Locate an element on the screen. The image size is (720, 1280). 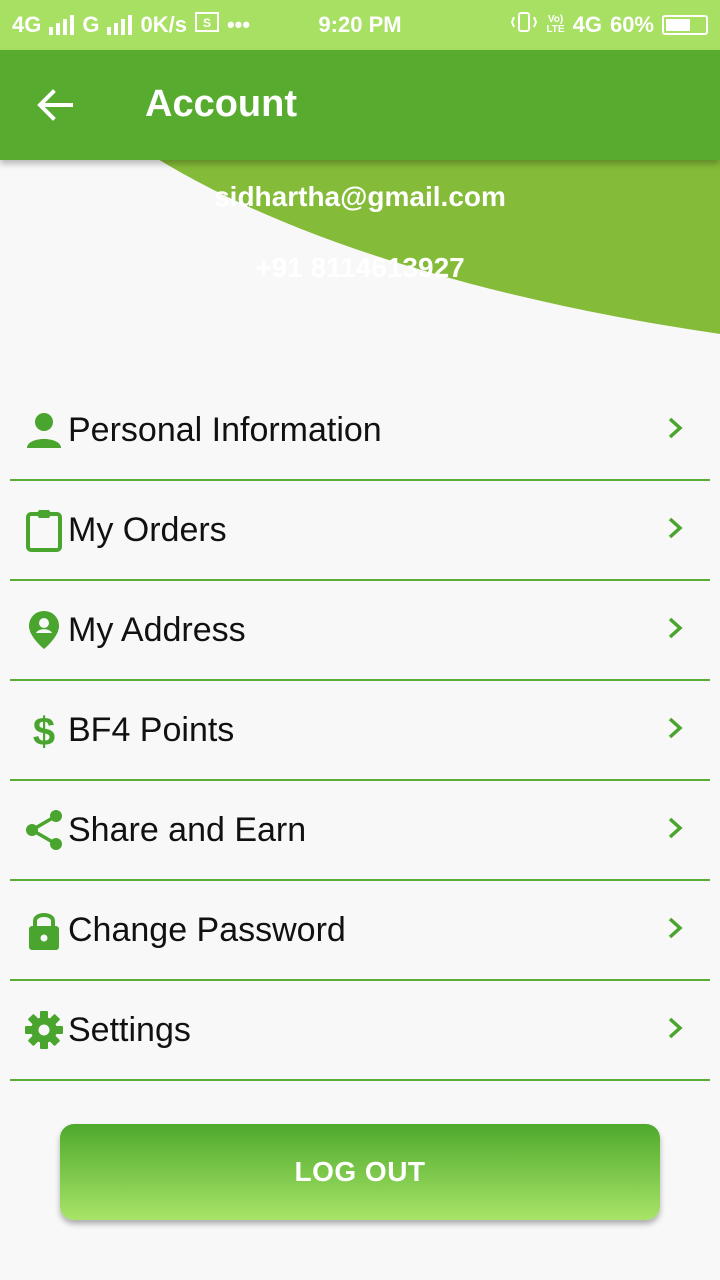
menu-item-bf4-points: $ BF4 Points is located at coordinates (360, 731).